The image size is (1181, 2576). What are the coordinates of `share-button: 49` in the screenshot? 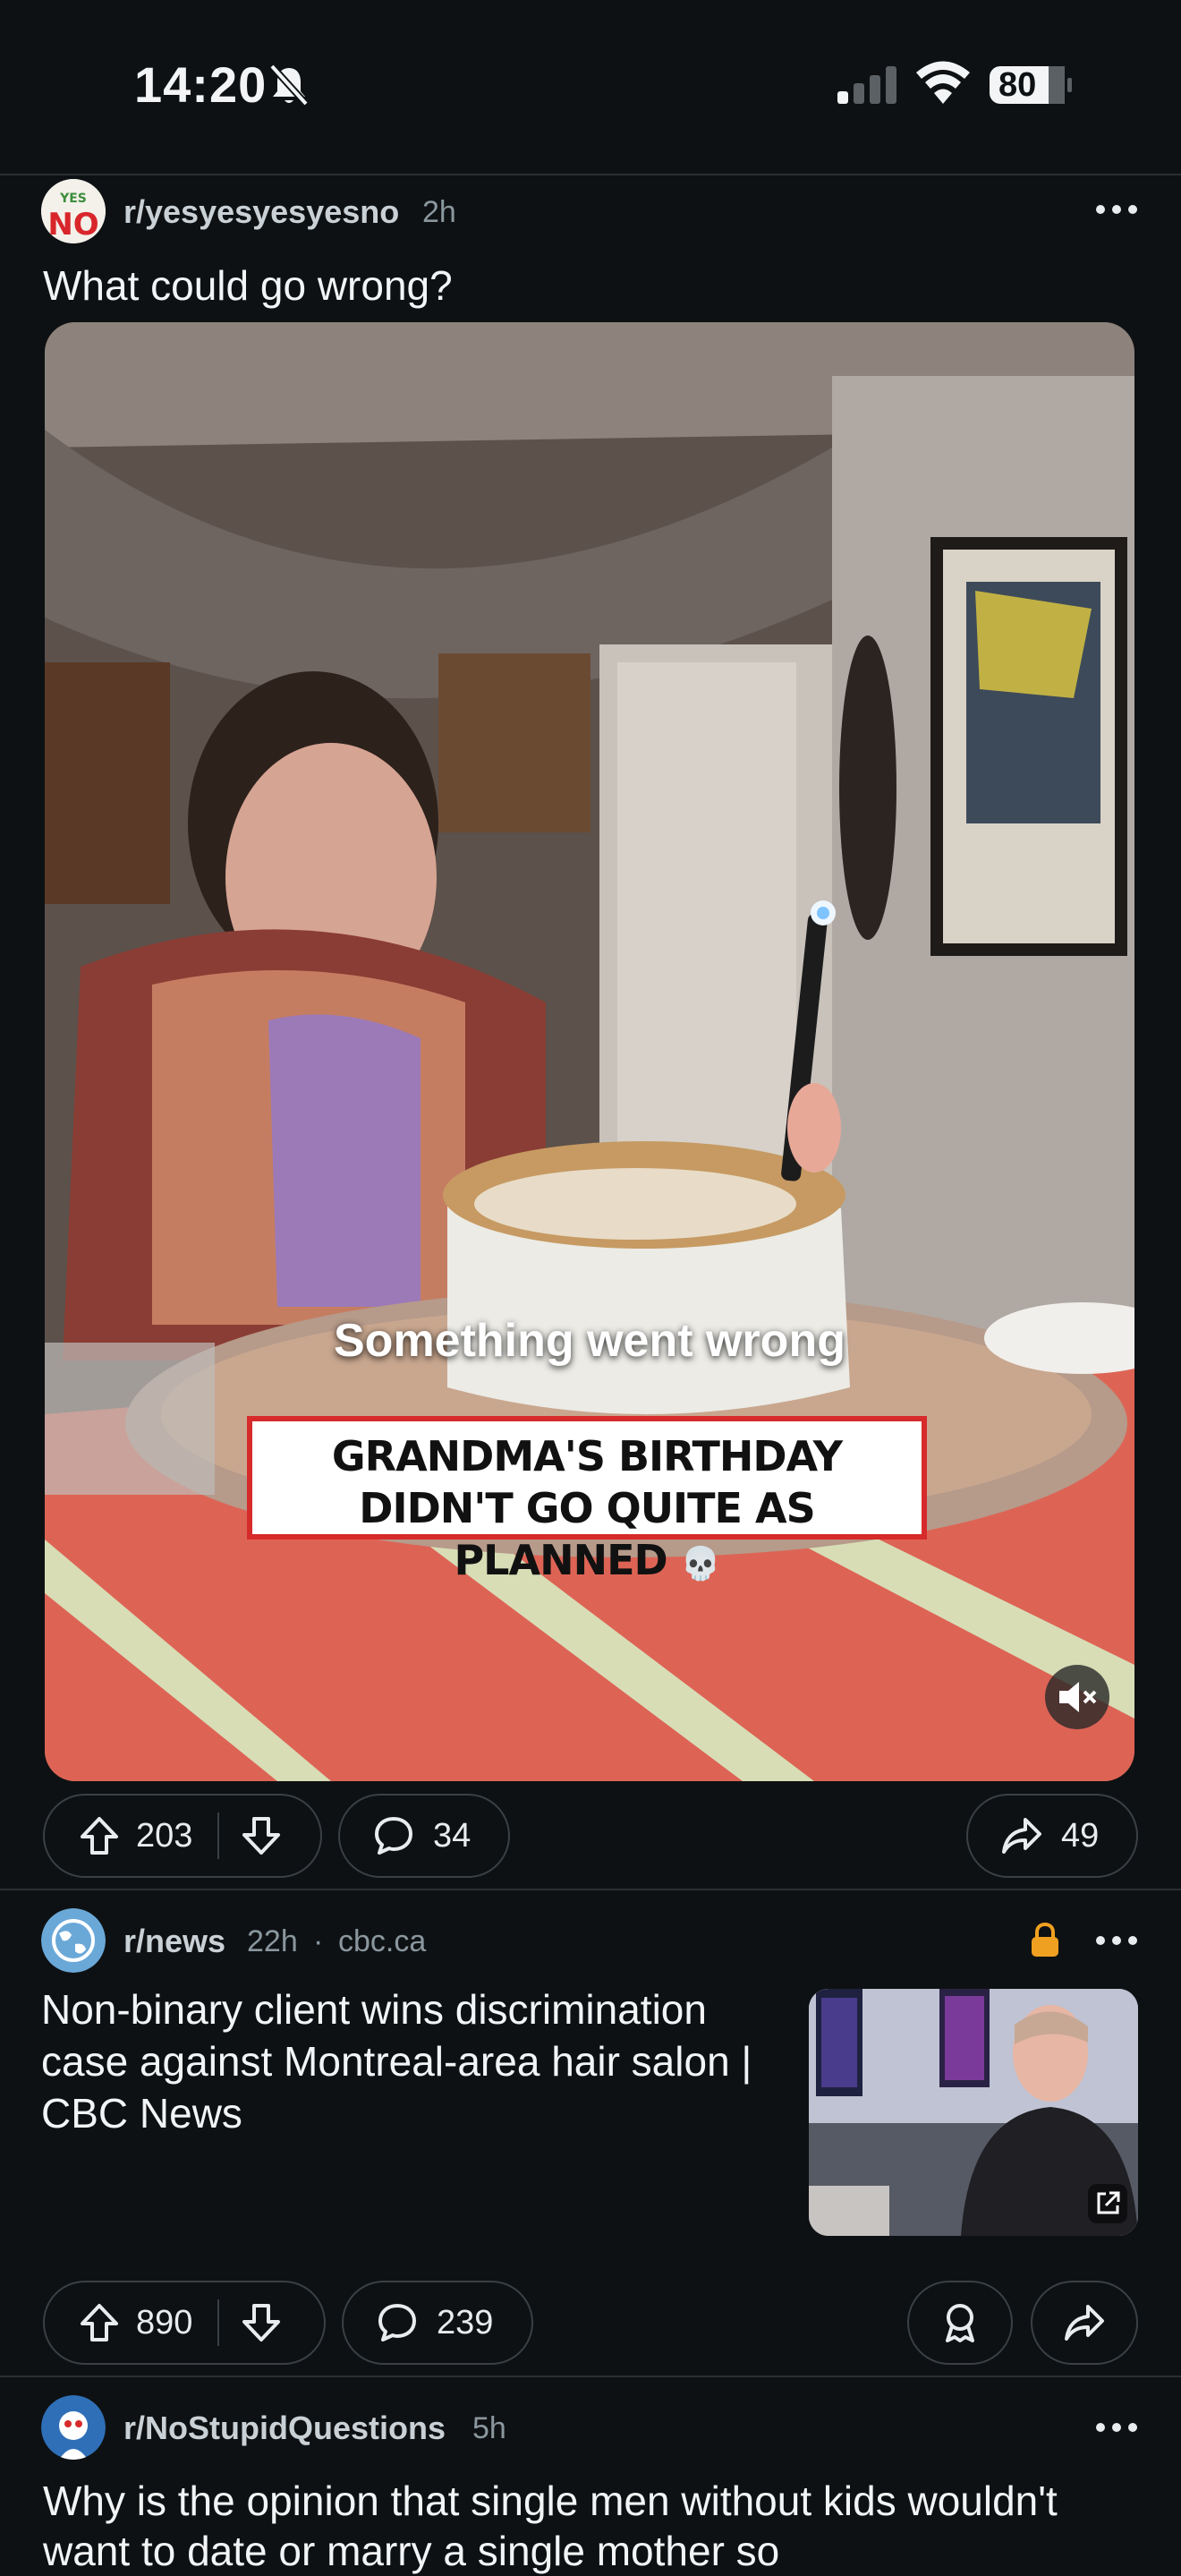 It's located at (1052, 1836).